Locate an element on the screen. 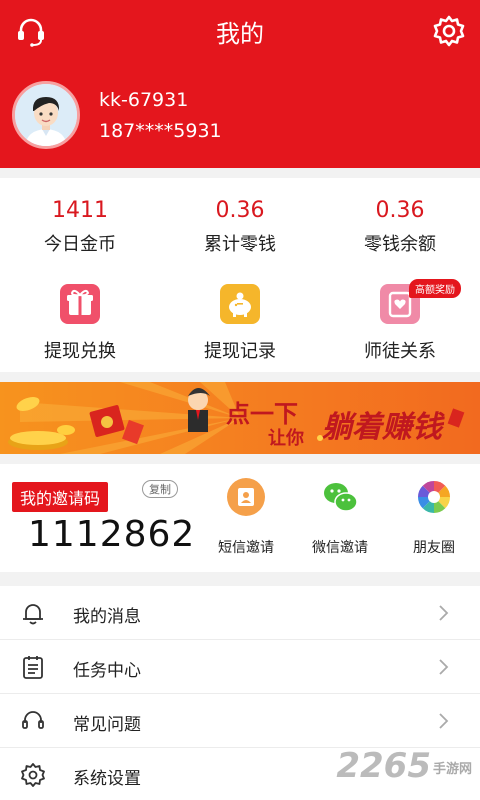 The width and height of the screenshot is (480, 800). wechat-invite-button: 微信邀请 is located at coordinates (340, 517).